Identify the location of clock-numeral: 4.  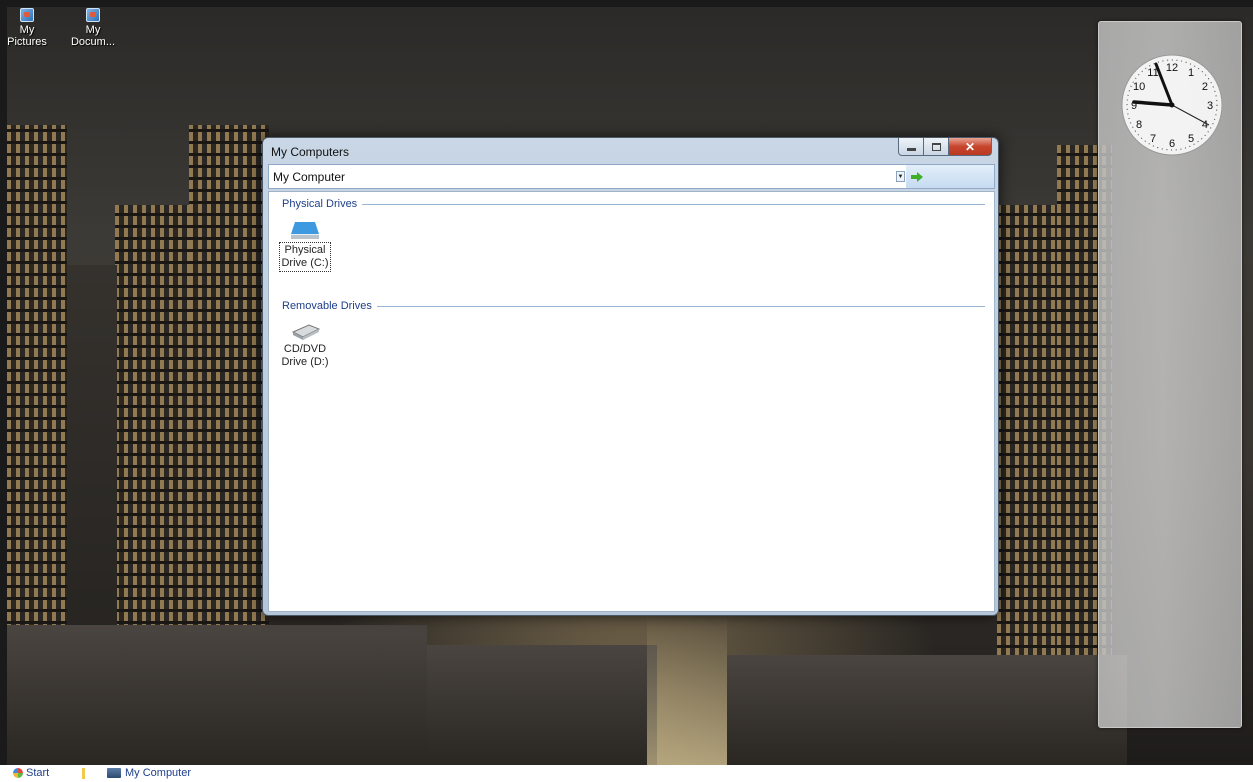
(1205, 125).